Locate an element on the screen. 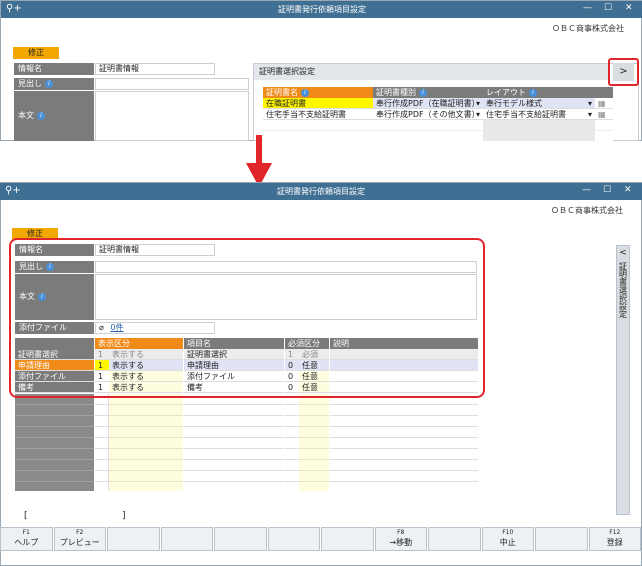 This screenshot has height=566, width=642. grid-cell-layout: 住宅手当不支給証明書 ▾ is located at coordinates (539, 114).